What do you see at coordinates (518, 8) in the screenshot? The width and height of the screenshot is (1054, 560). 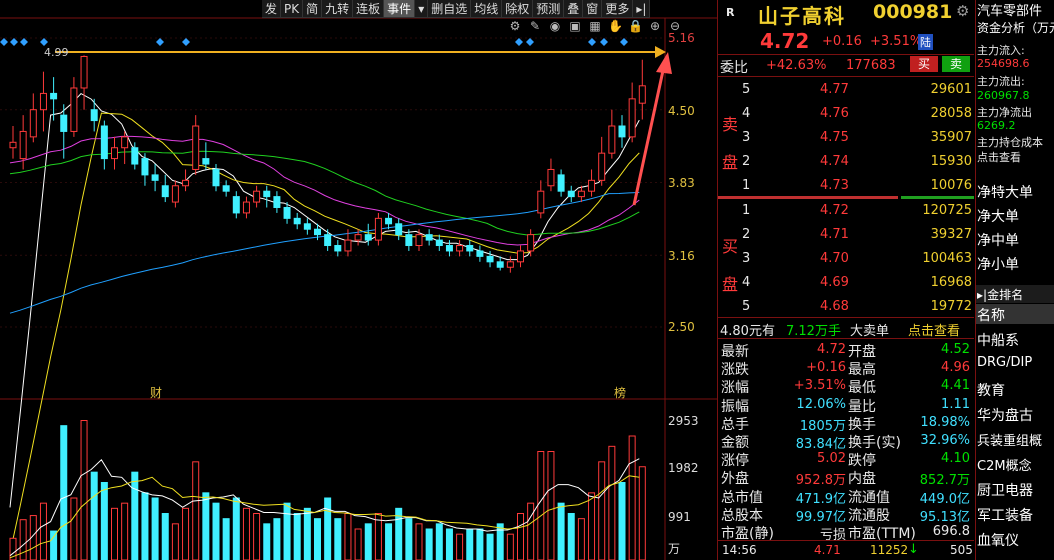 I see `toolbar-item: 除权` at bounding box center [518, 8].